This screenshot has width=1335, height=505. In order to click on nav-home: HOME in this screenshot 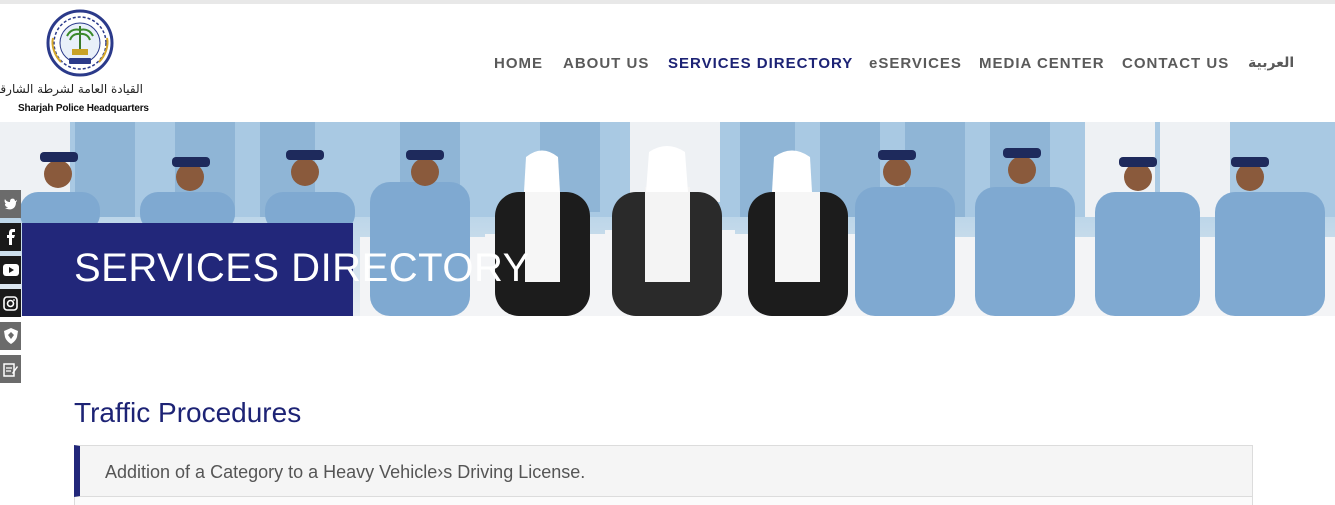, I will do `click(518, 63)`.